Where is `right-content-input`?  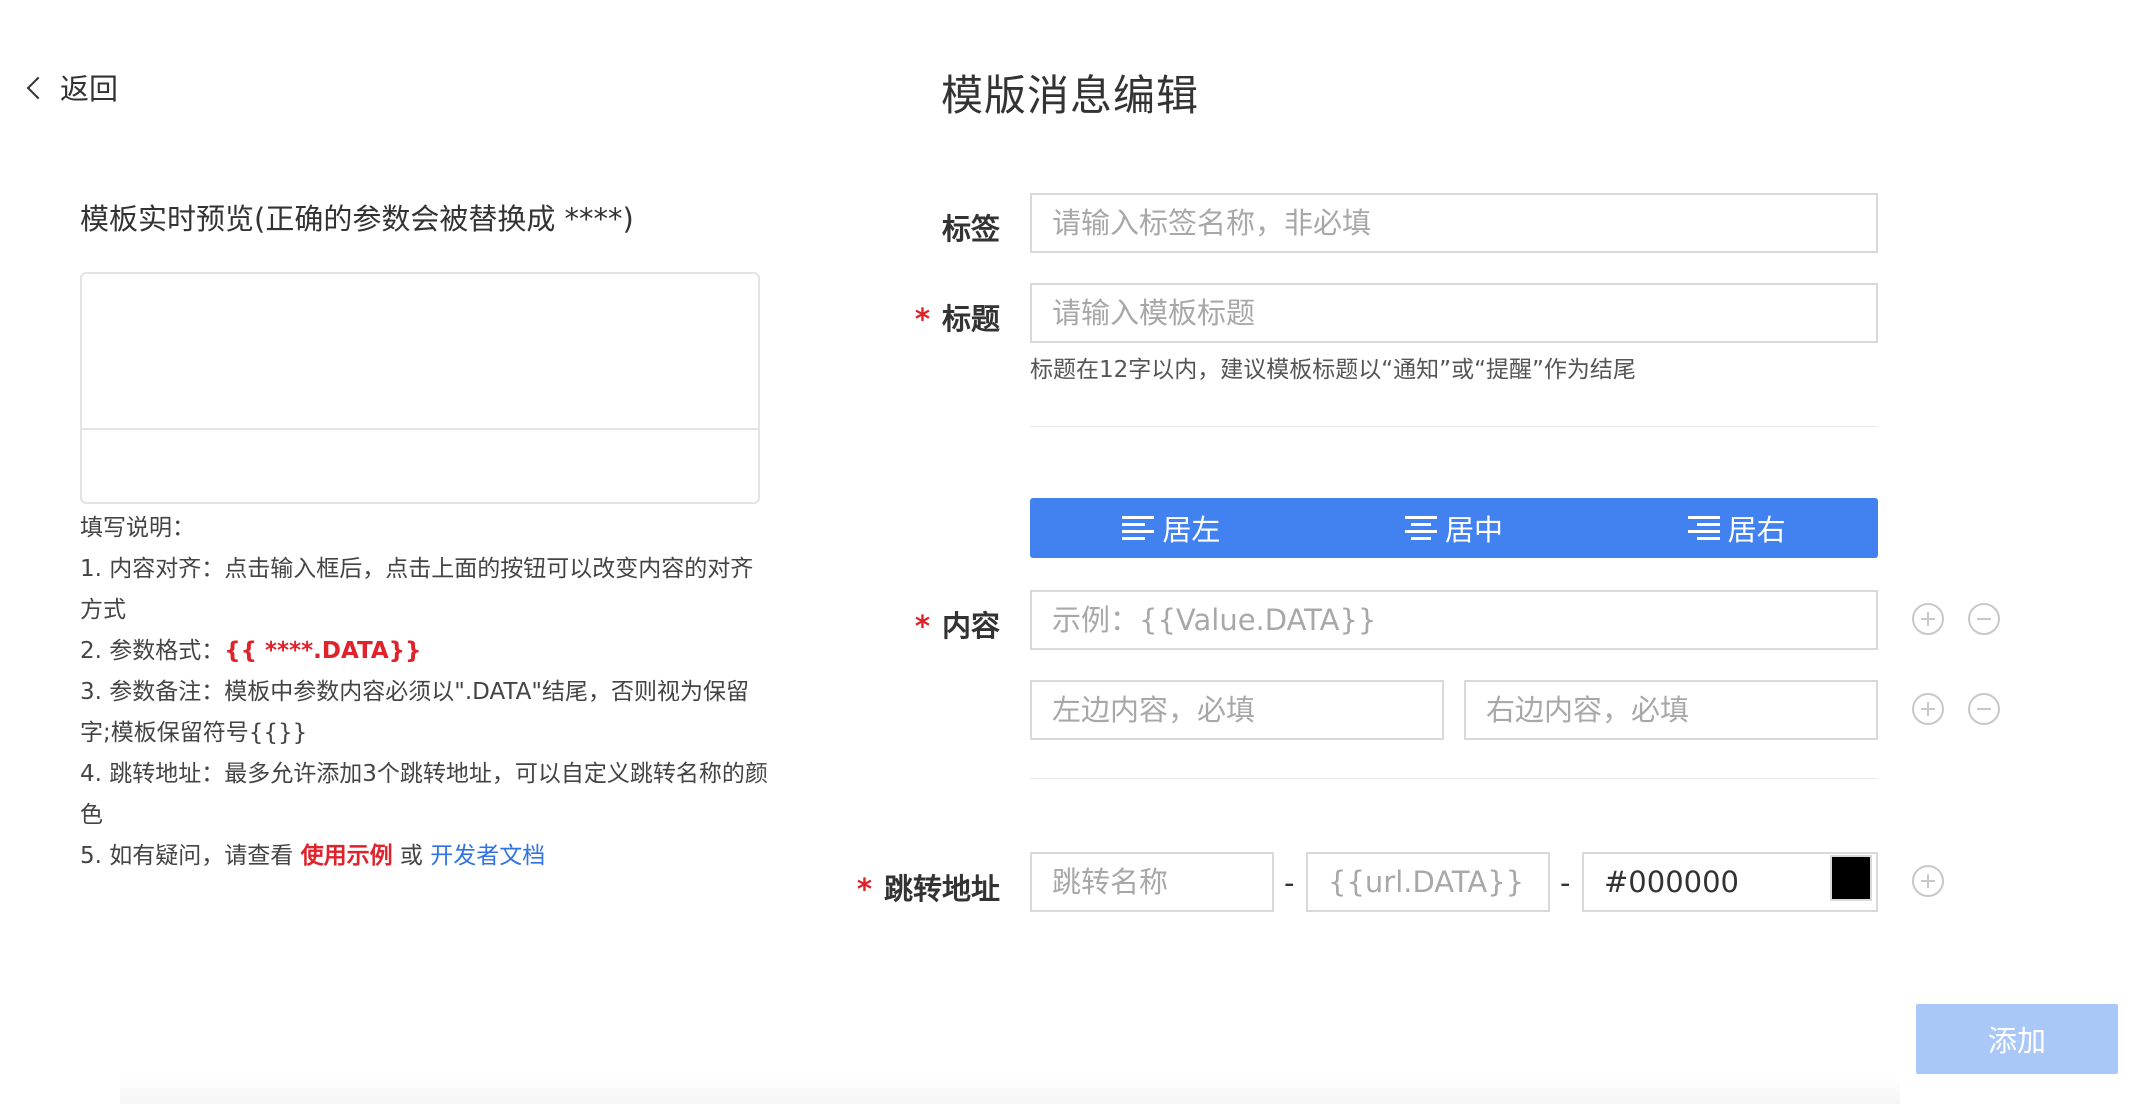 right-content-input is located at coordinates (1671, 710).